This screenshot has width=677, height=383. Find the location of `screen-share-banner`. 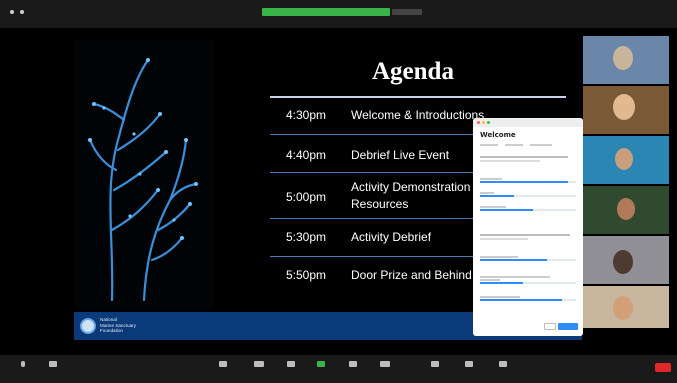

screen-share-banner is located at coordinates (326, 12).